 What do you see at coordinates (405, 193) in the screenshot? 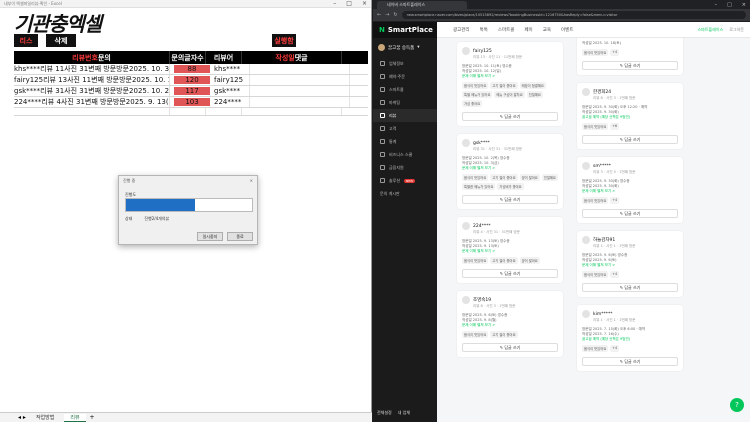
I see `sidebar-item-board: 문의 게시판` at bounding box center [405, 193].